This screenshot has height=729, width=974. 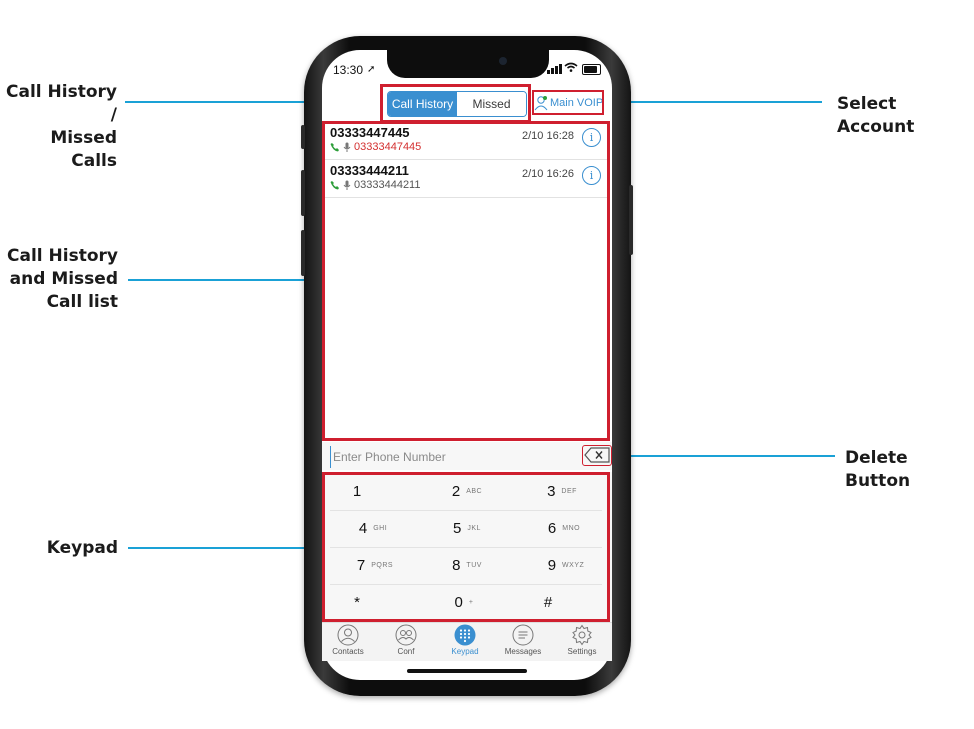 What do you see at coordinates (523, 635) in the screenshot?
I see `messages-icon` at bounding box center [523, 635].